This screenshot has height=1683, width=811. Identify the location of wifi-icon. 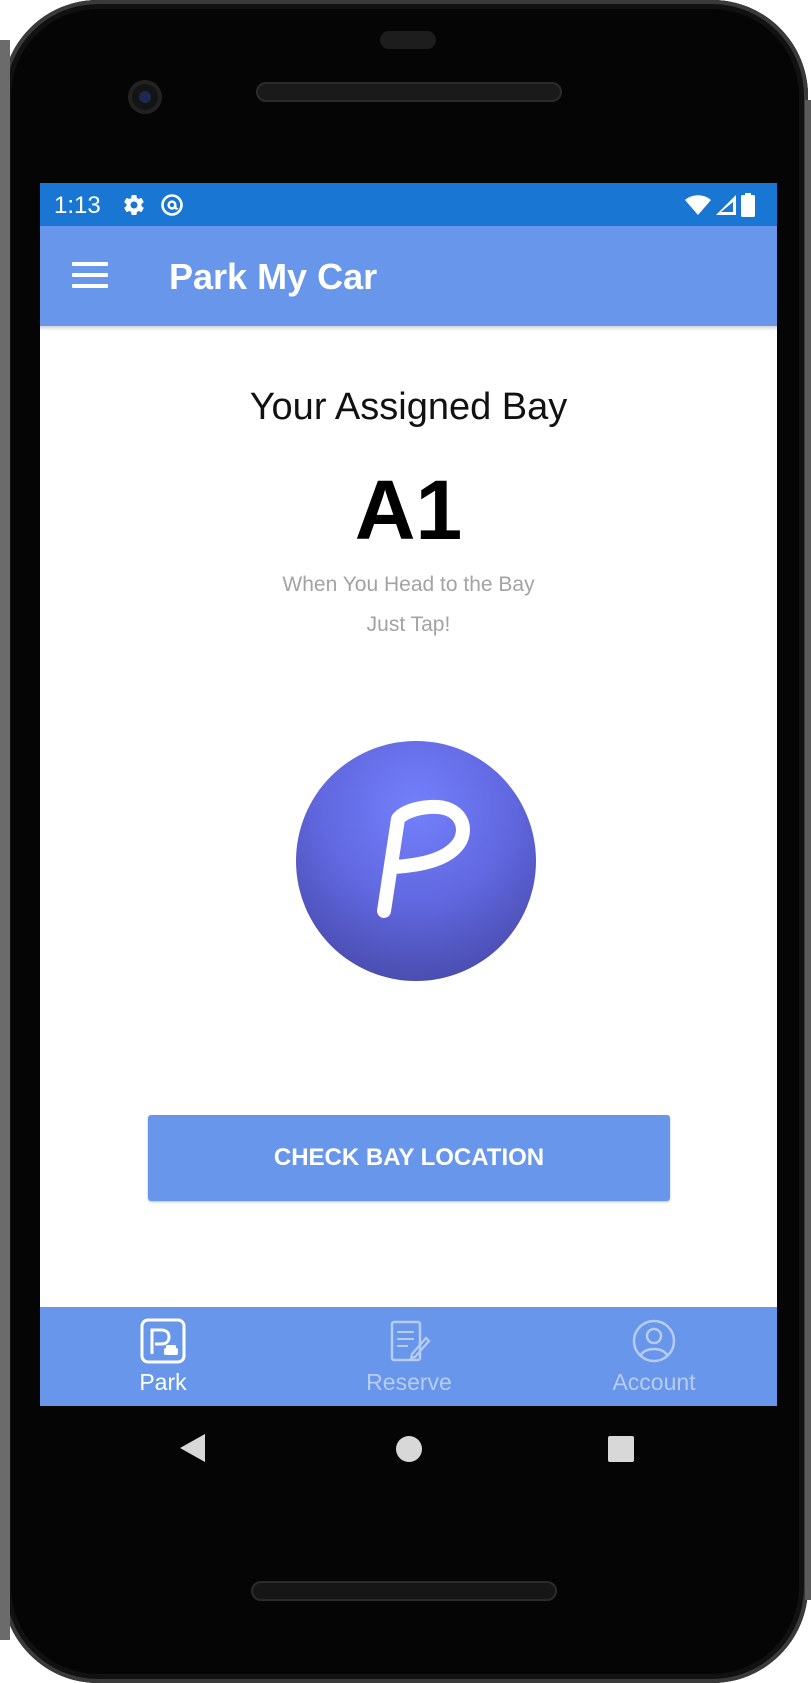
(698, 205).